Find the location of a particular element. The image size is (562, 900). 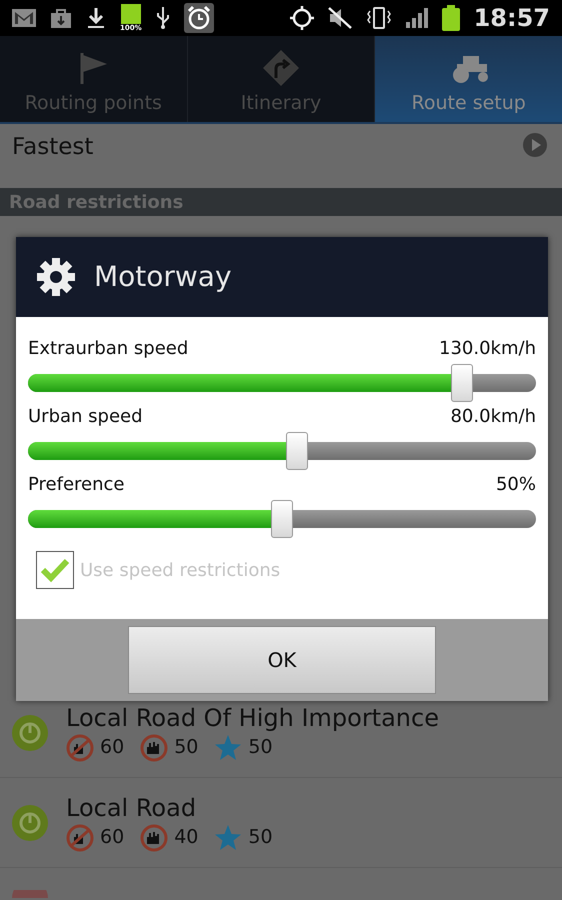

route-type-label: Fastest is located at coordinates (53, 147).